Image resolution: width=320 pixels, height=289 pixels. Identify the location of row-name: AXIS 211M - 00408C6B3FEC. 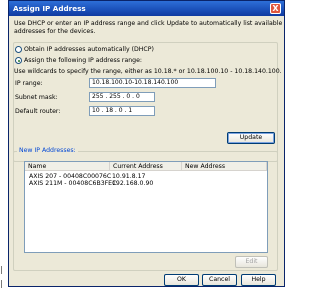
(73, 183).